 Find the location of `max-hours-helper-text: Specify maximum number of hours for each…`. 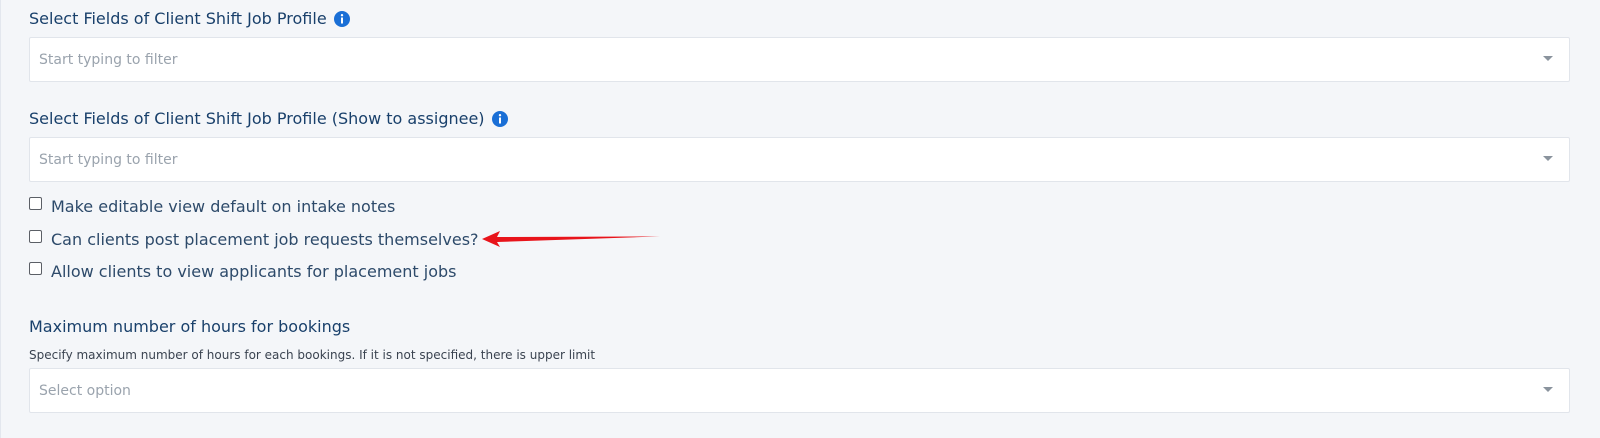

max-hours-helper-text: Specify maximum number of hours for each… is located at coordinates (312, 355).